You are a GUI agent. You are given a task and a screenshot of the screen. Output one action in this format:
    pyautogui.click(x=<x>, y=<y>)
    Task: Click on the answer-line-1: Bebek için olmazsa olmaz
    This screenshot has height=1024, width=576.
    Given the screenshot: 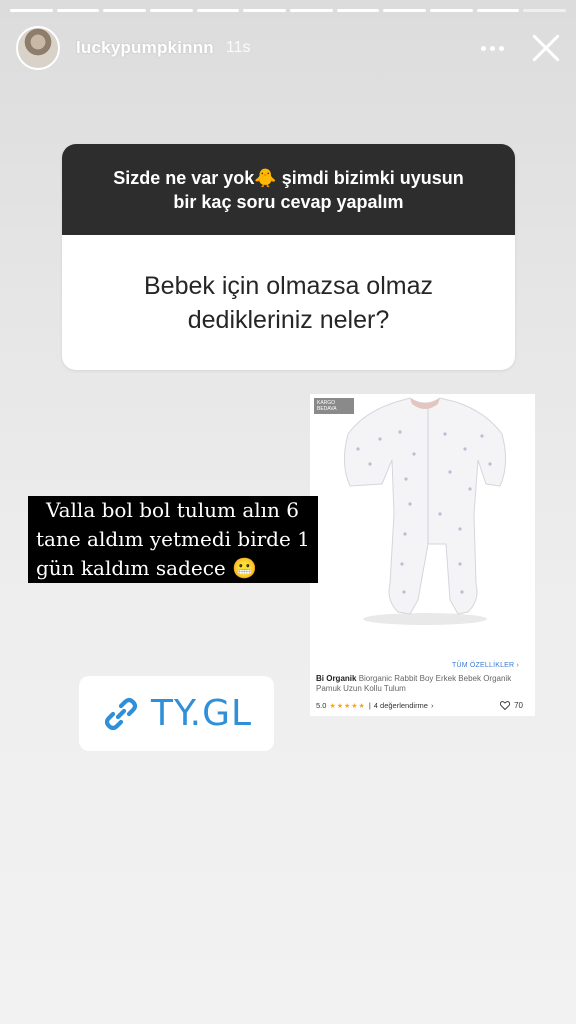 What is the action you would take?
    pyautogui.click(x=288, y=285)
    